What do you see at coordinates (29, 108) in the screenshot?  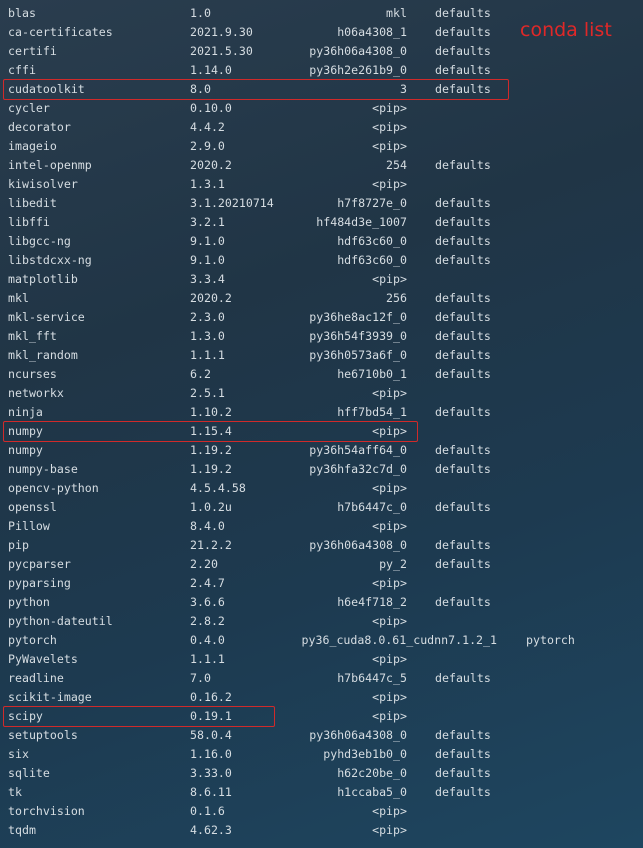 I see `package-name: cycler` at bounding box center [29, 108].